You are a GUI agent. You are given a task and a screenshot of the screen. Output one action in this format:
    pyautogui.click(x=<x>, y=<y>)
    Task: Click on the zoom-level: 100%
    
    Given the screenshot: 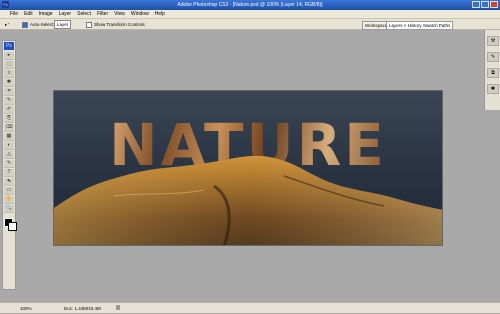 What is the action you would take?
    pyautogui.click(x=26, y=308)
    